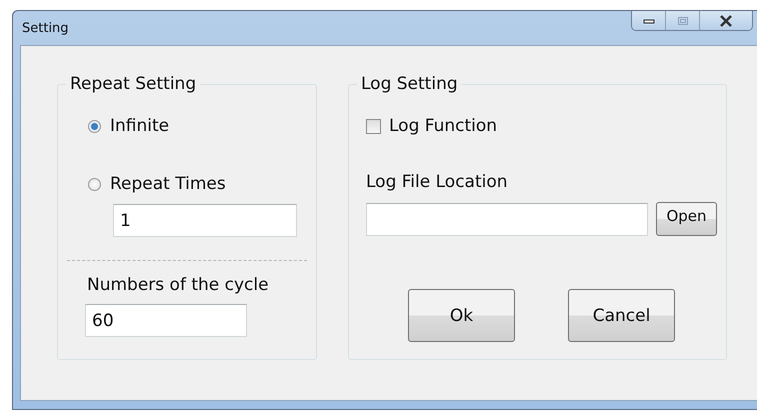  Describe the element at coordinates (443, 126) in the screenshot. I see `checkbox-label: Log Function` at that location.